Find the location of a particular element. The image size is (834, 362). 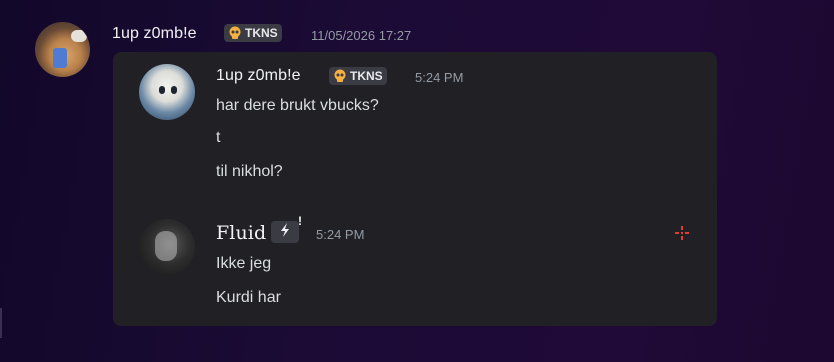

server-tag: TKNS is located at coordinates (253, 33).